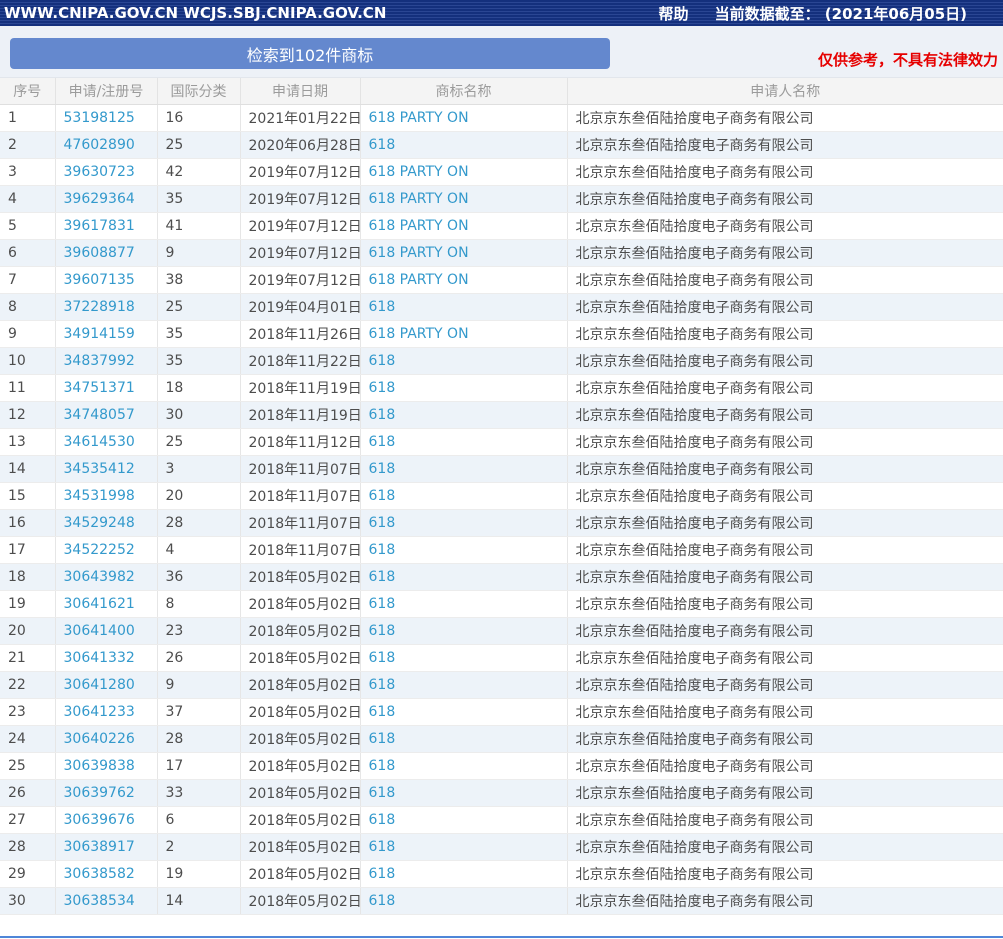 Image resolution: width=1003 pixels, height=939 pixels. Describe the element at coordinates (199, 388) in the screenshot. I see `intl-class-cell: 18` at that location.